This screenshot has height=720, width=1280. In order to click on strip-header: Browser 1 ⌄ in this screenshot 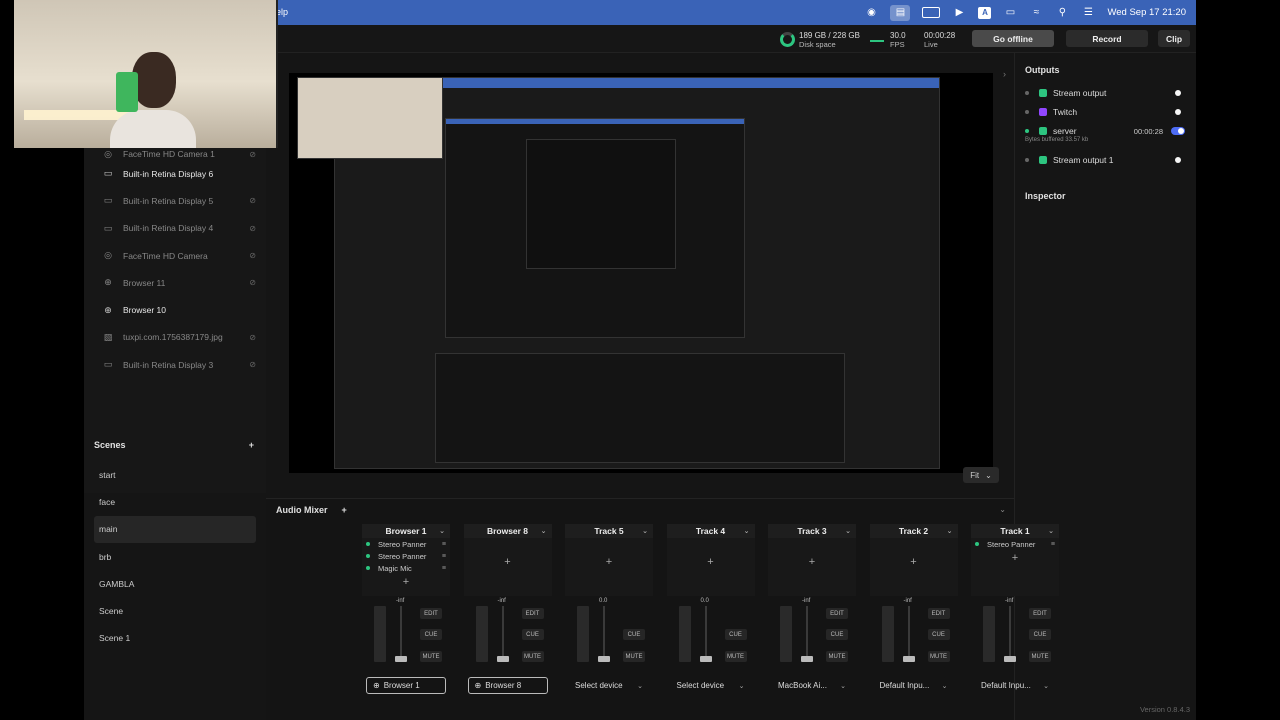, I will do `click(406, 531)`.